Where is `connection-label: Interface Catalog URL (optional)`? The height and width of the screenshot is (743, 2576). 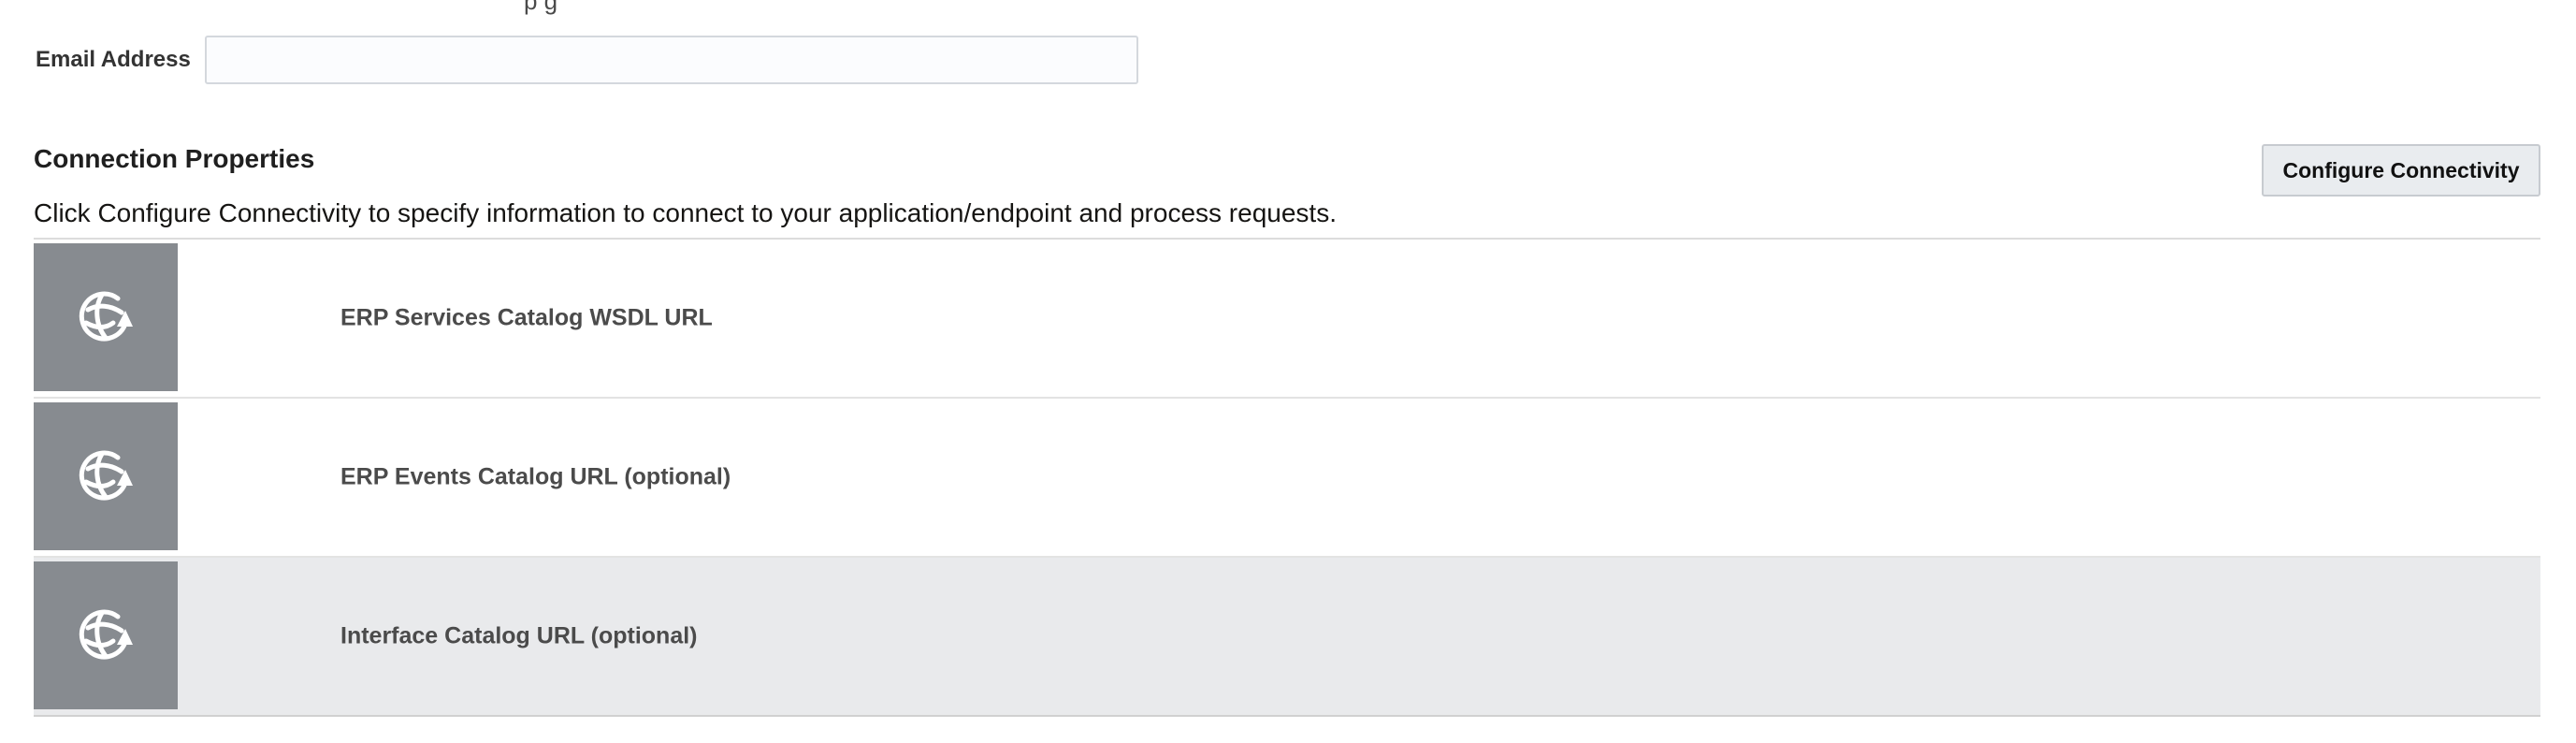
connection-label: Interface Catalog URL (optional) is located at coordinates (519, 635).